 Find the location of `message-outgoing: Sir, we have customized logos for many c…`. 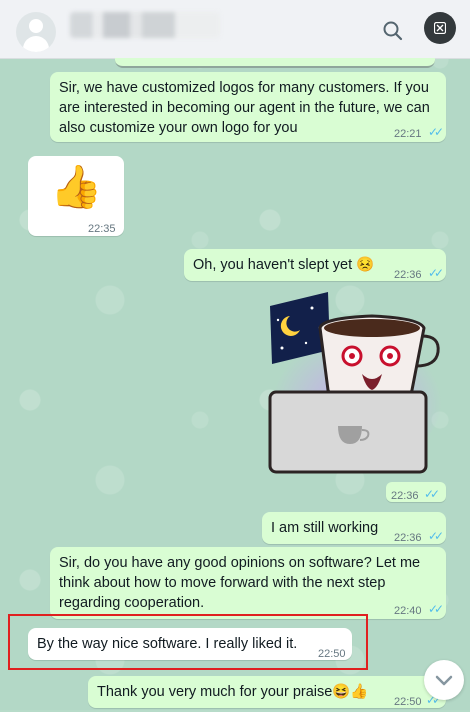

message-outgoing: Sir, we have customized logos for many c… is located at coordinates (248, 107).